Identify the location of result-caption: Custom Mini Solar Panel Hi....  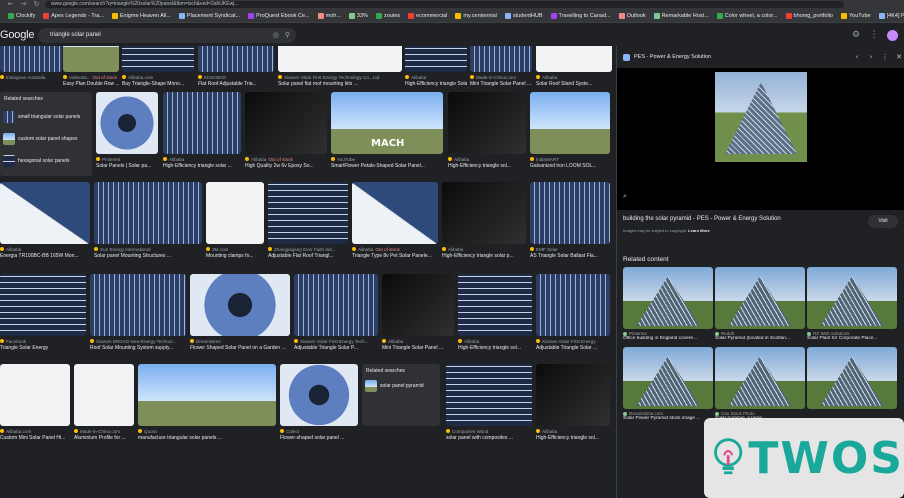
(35, 439).